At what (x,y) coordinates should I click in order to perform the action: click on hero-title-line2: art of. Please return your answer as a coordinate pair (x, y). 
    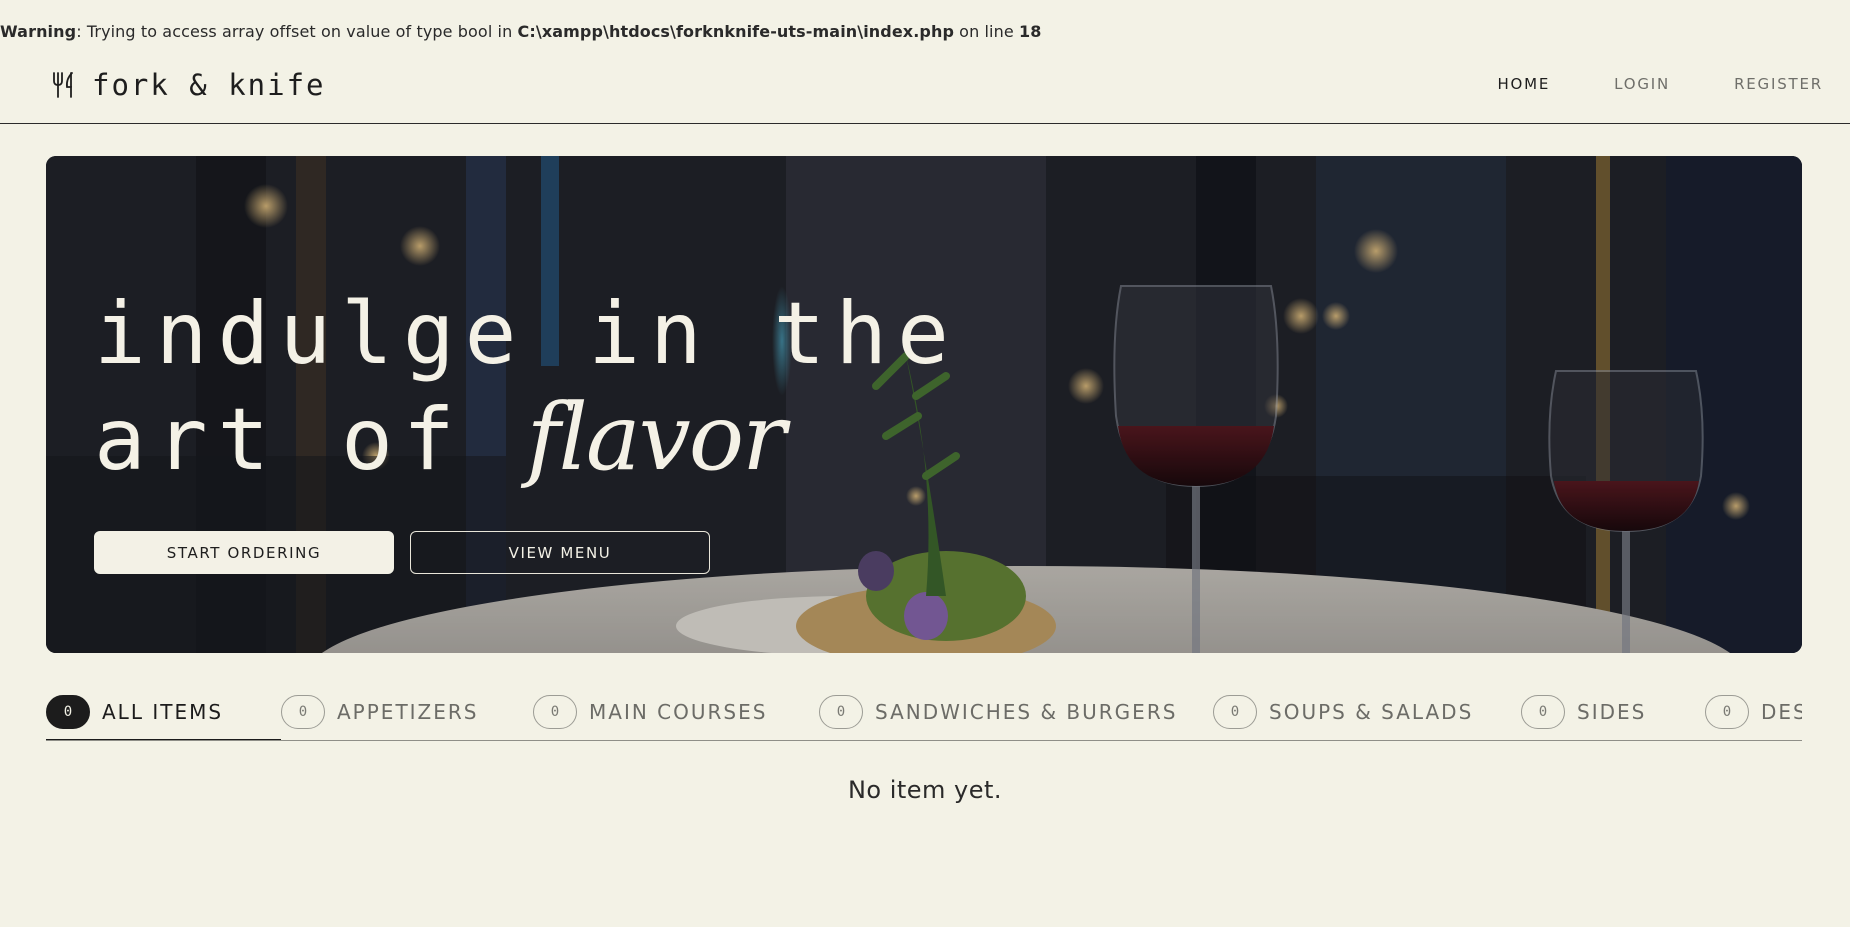
    Looking at the image, I should click on (310, 440).